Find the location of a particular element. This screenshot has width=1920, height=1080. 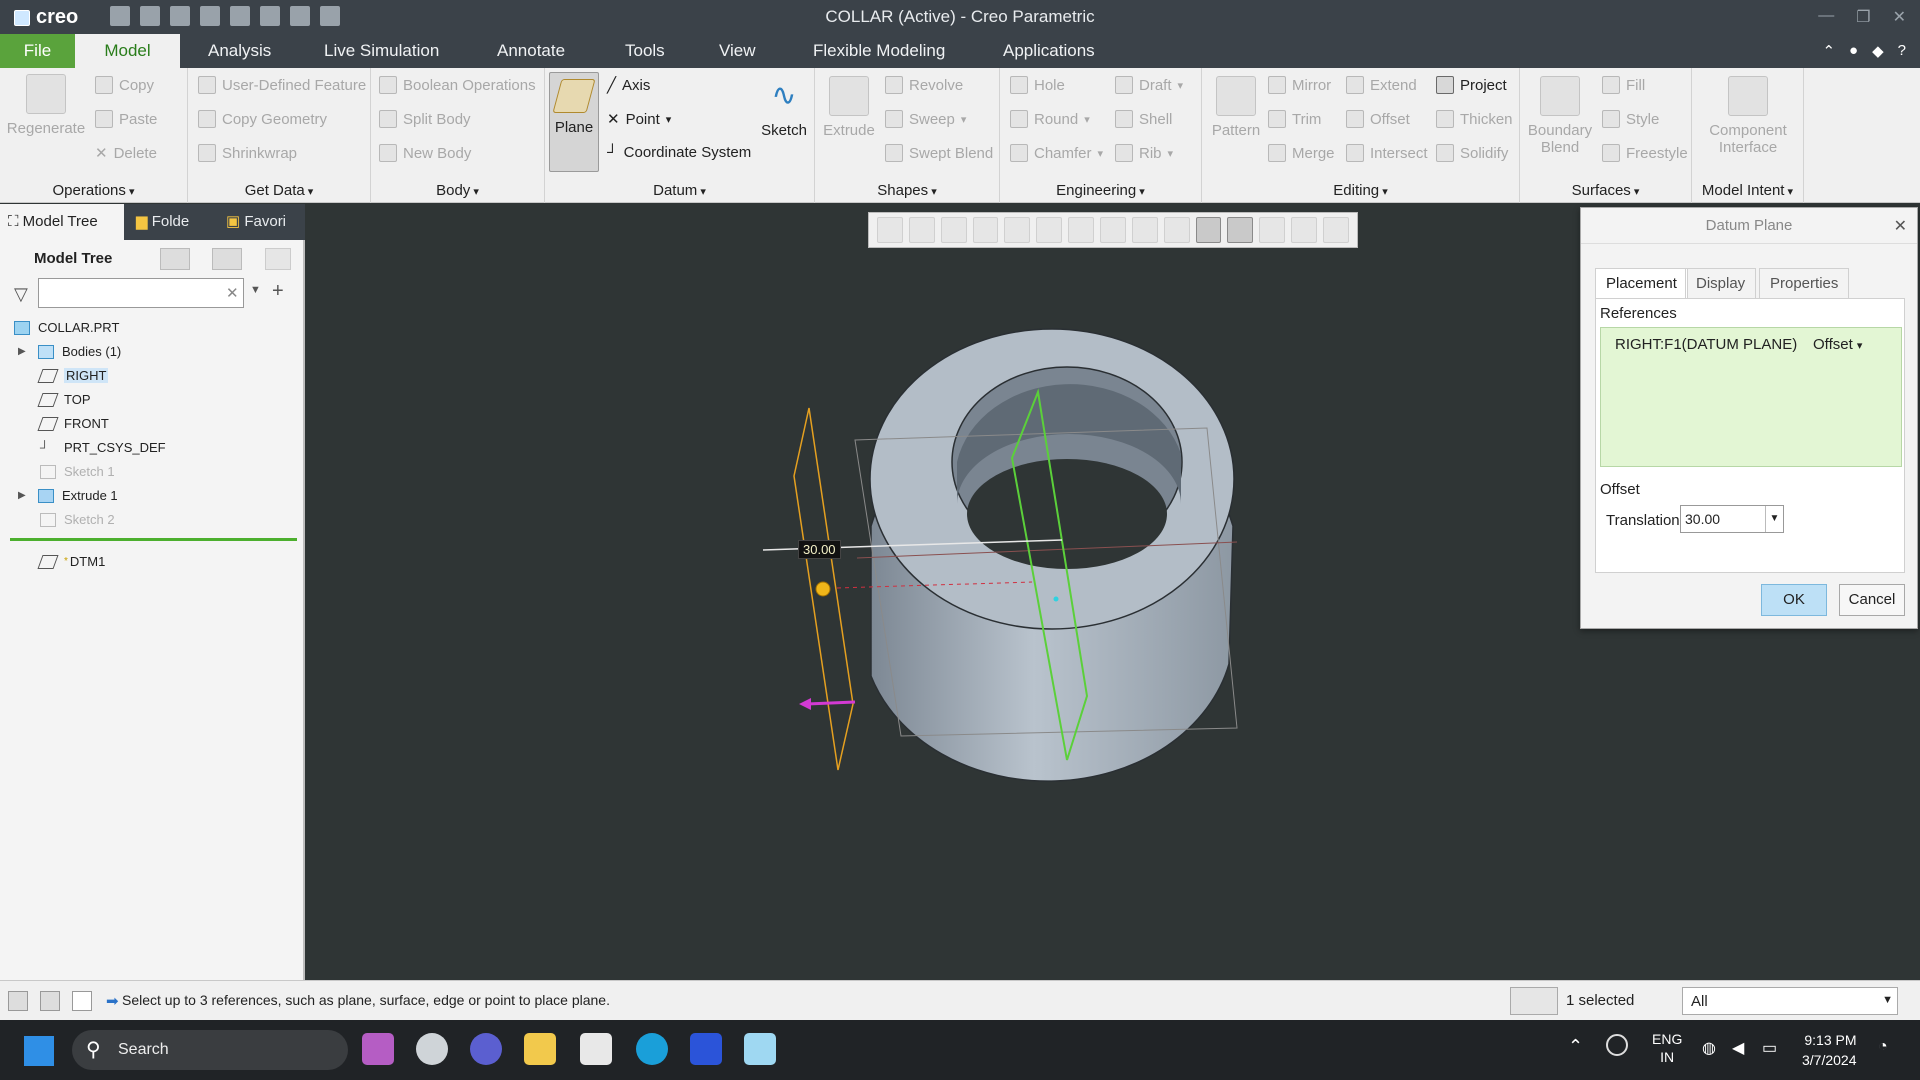

surfaces-group-label: Surfaces is located at coordinates (1605, 190).